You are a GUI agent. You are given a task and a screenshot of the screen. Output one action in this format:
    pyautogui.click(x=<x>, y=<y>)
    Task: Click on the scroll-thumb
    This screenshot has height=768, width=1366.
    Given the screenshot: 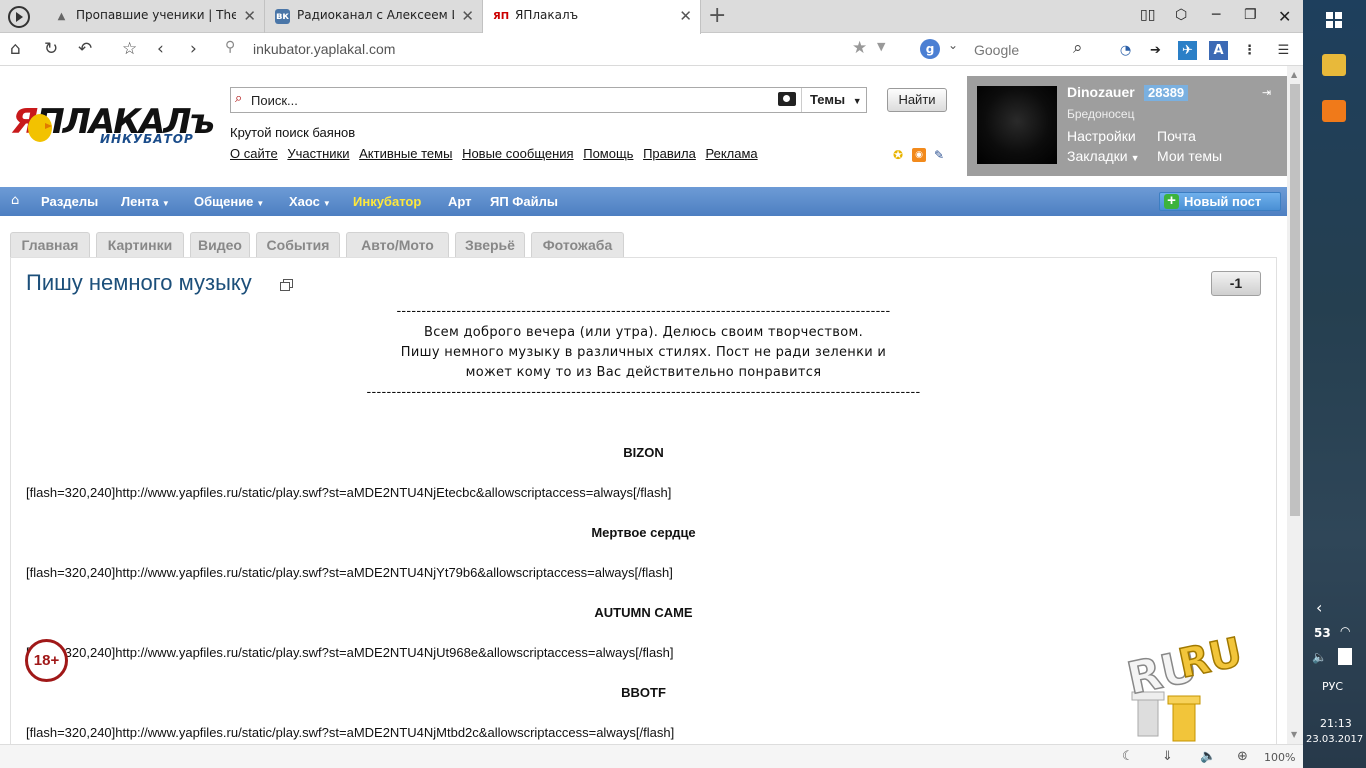 What is the action you would take?
    pyautogui.click(x=1295, y=300)
    